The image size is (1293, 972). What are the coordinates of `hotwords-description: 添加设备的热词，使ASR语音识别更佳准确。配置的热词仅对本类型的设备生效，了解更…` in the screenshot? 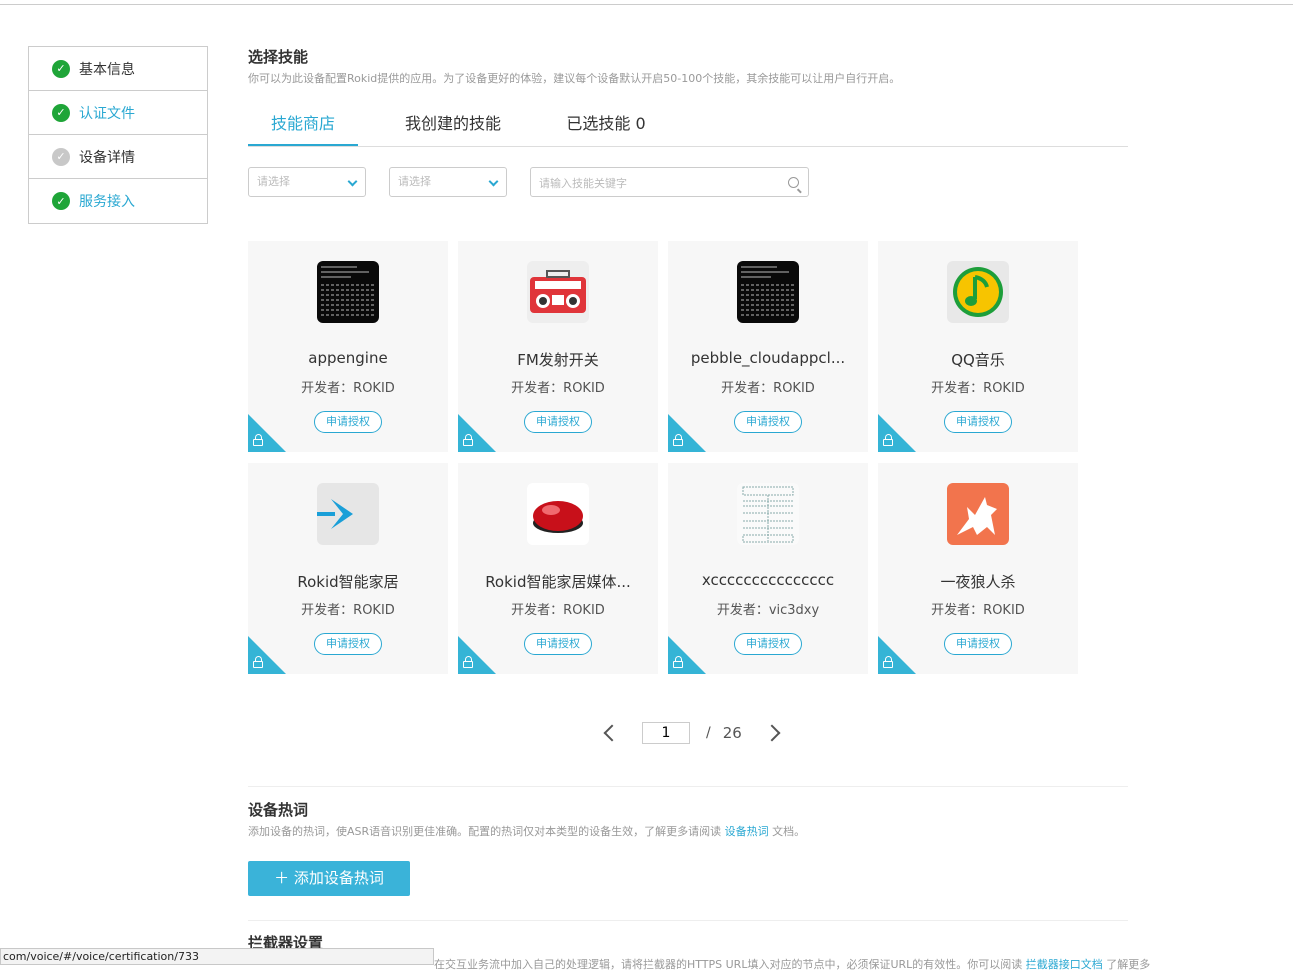 It's located at (526, 831).